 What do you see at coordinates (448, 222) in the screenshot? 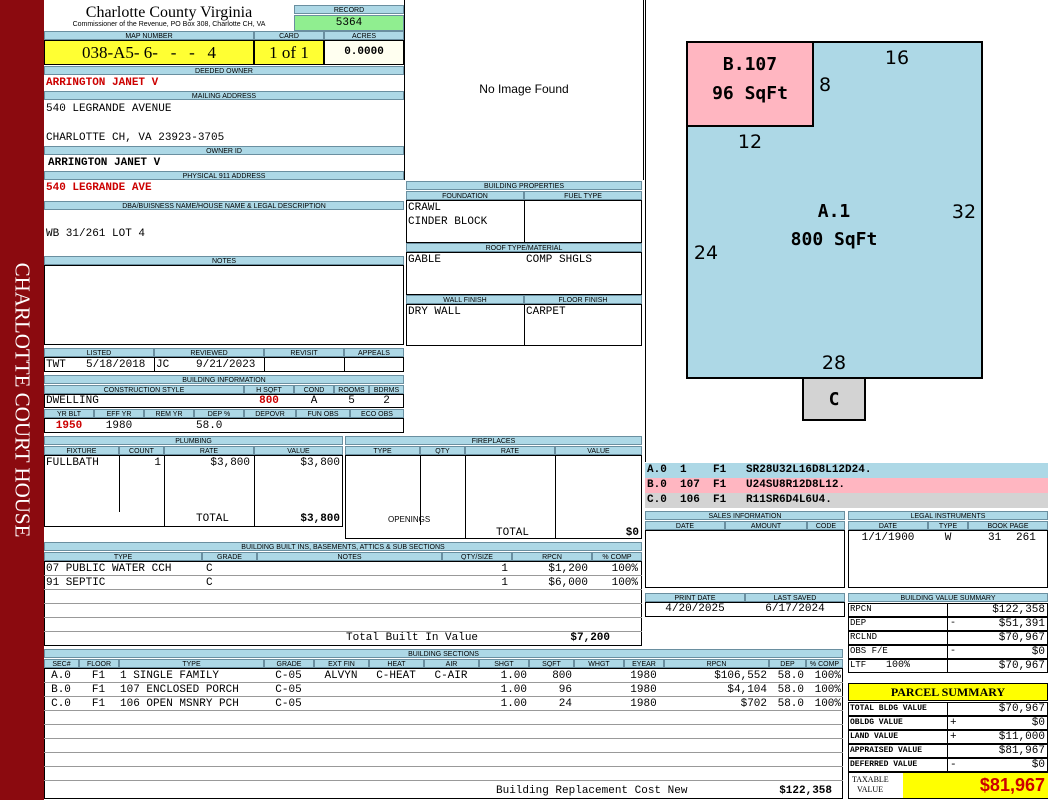
I see `foundation-2: CINDER BLOCK` at bounding box center [448, 222].